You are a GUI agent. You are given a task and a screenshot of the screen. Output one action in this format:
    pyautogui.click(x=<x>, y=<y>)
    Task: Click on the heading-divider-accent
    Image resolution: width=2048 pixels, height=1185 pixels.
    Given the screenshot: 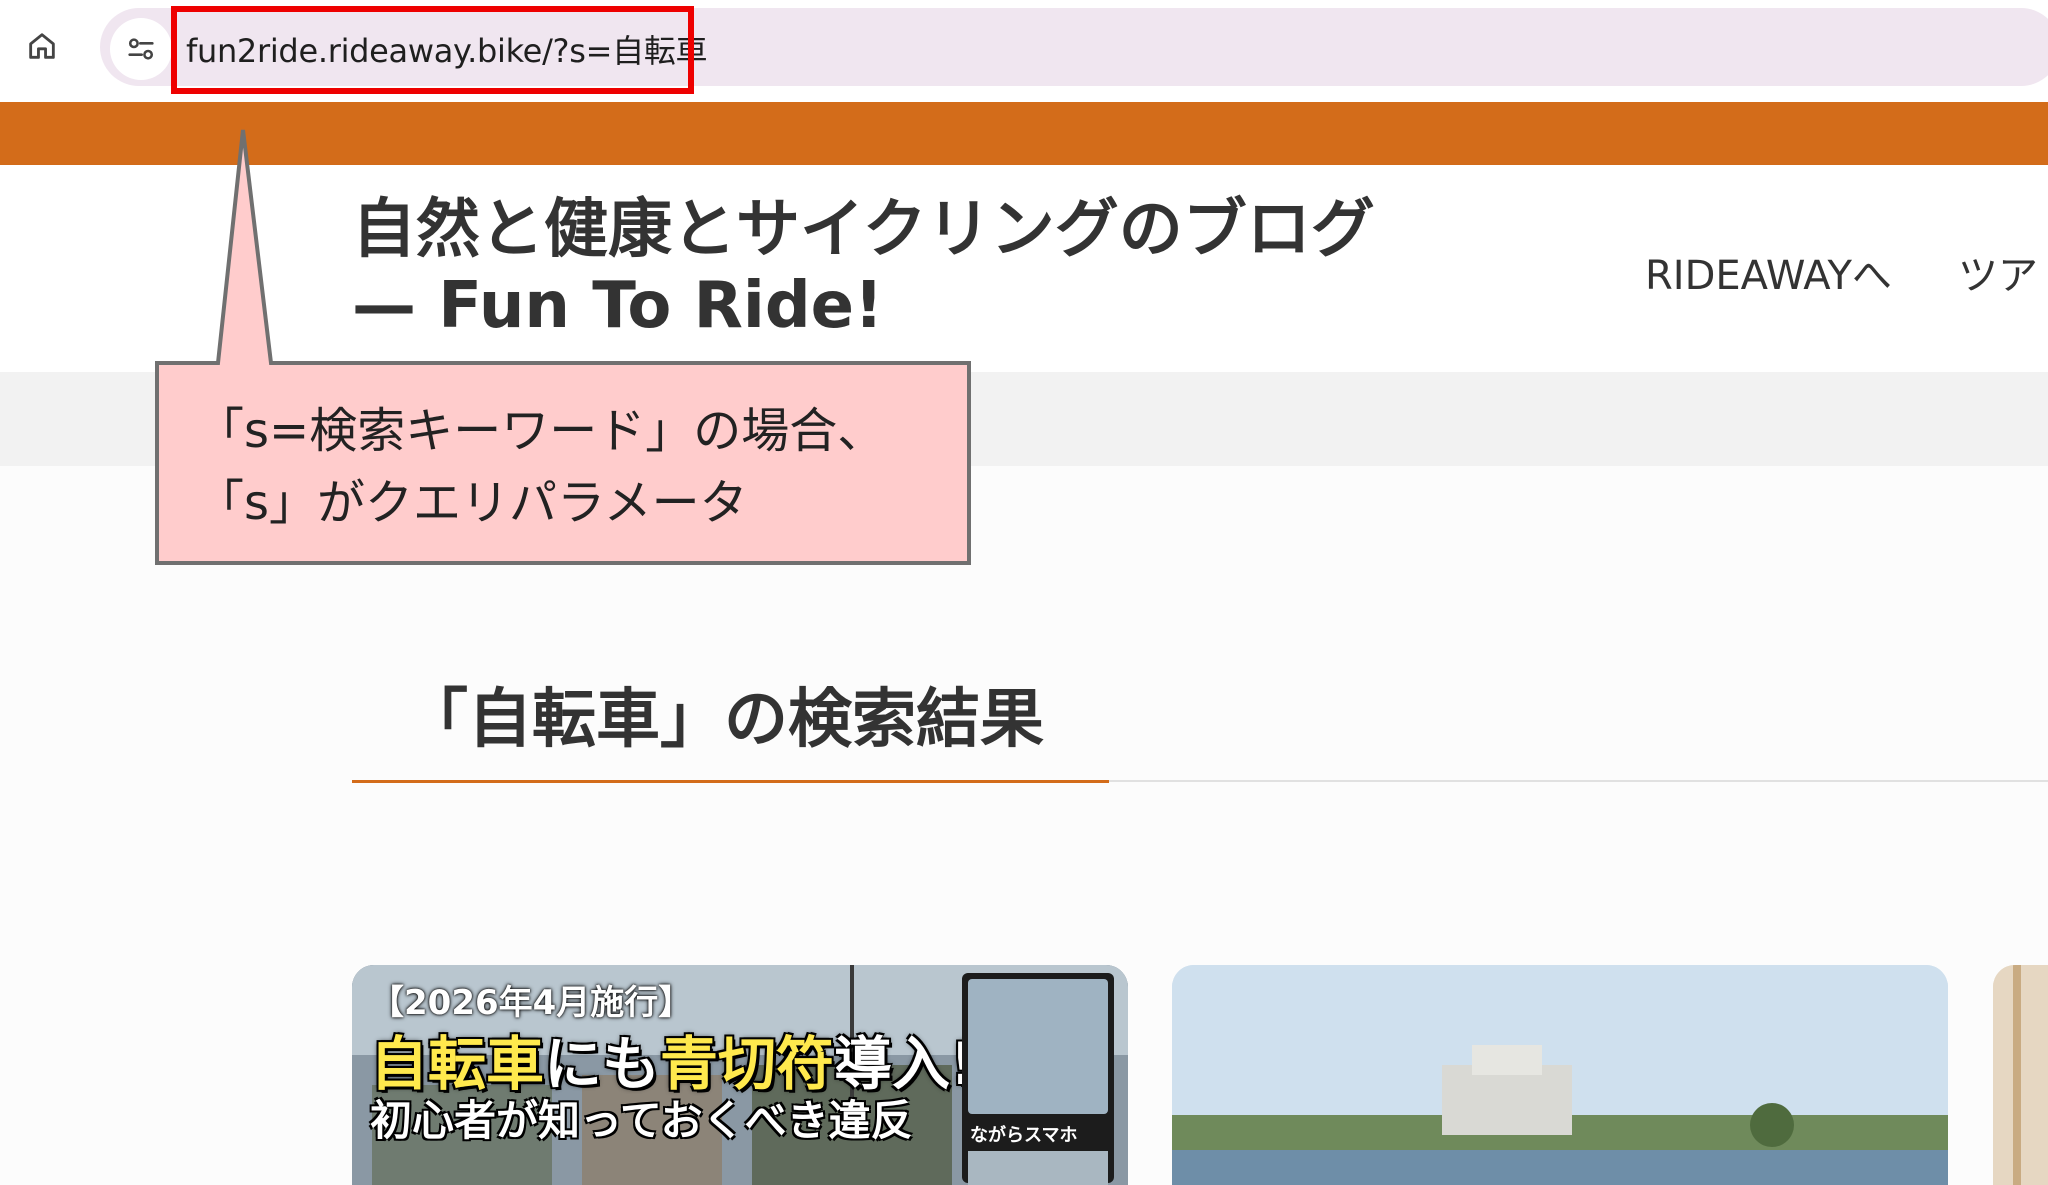 What is the action you would take?
    pyautogui.click(x=730, y=781)
    